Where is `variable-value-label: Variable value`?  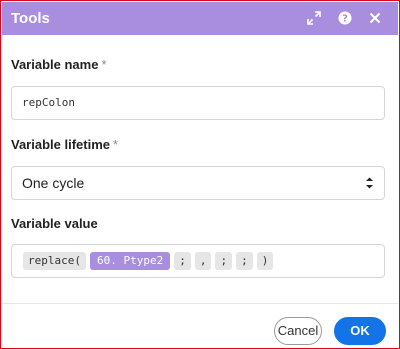
variable-value-label: Variable value is located at coordinates (54, 223).